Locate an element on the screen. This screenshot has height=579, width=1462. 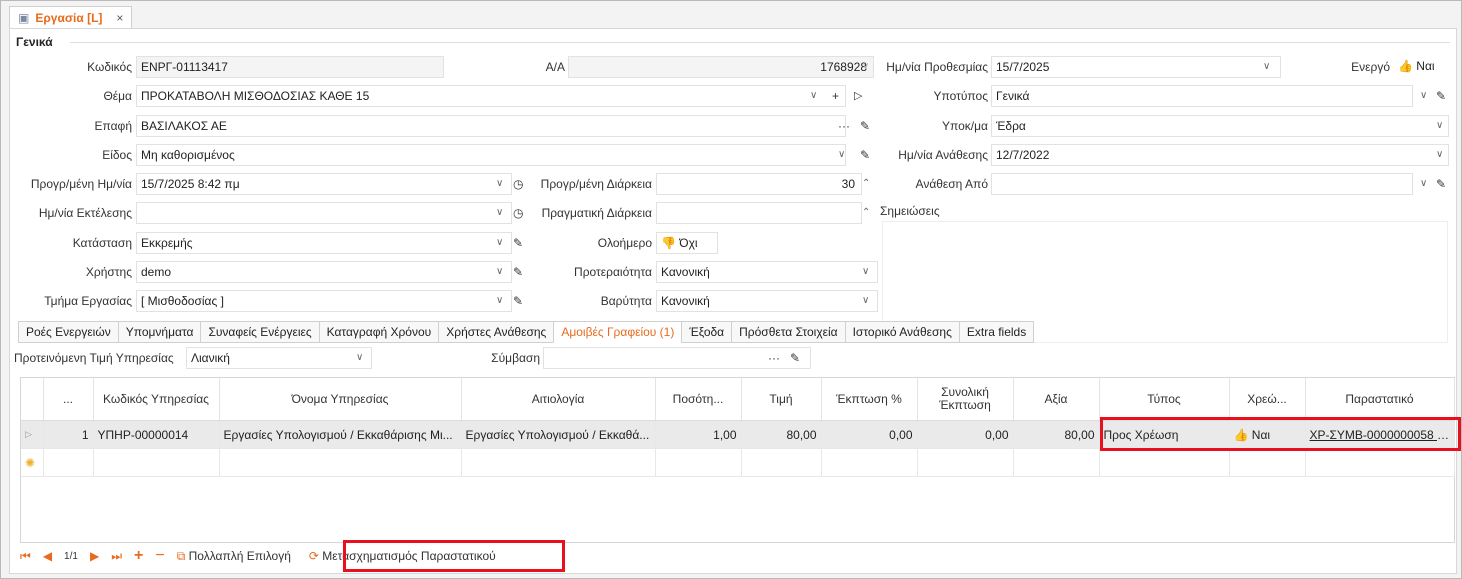
price-field: Λιανική is located at coordinates (279, 358).